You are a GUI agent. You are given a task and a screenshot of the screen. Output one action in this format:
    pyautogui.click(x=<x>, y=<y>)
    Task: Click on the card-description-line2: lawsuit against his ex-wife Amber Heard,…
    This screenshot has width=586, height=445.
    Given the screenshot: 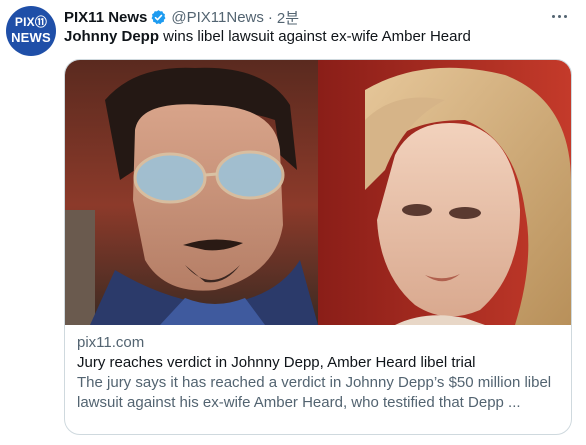 What is the action you would take?
    pyautogui.click(x=299, y=402)
    